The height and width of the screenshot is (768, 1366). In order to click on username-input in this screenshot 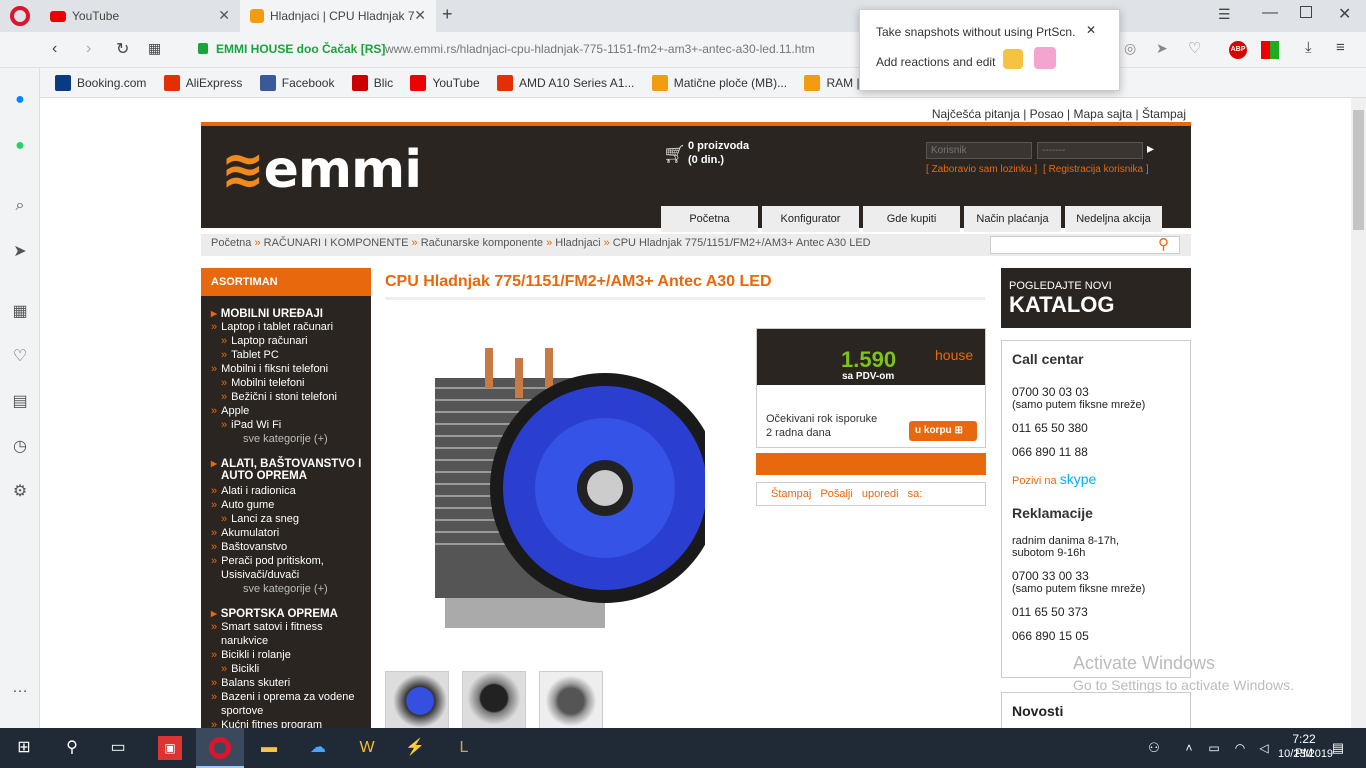, I will do `click(979, 150)`.